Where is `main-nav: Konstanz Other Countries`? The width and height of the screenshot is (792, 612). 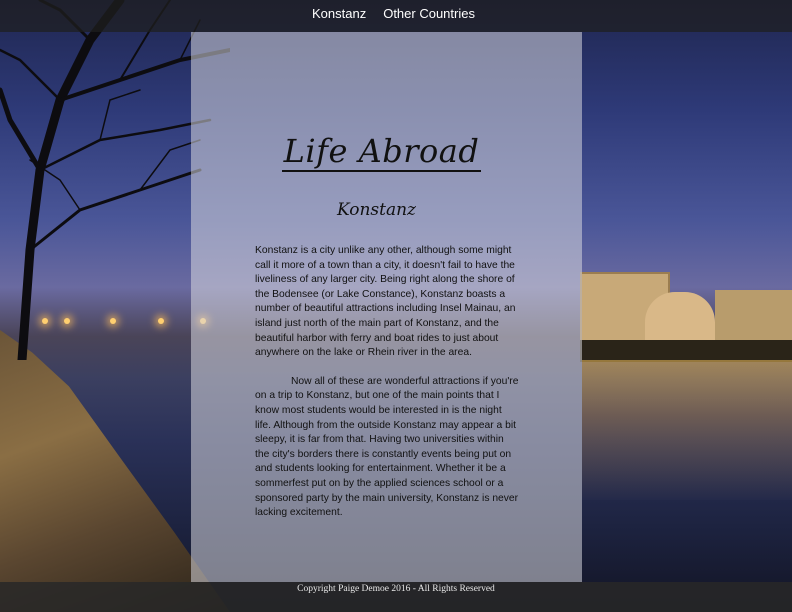 main-nav: Konstanz Other Countries is located at coordinates (393, 14).